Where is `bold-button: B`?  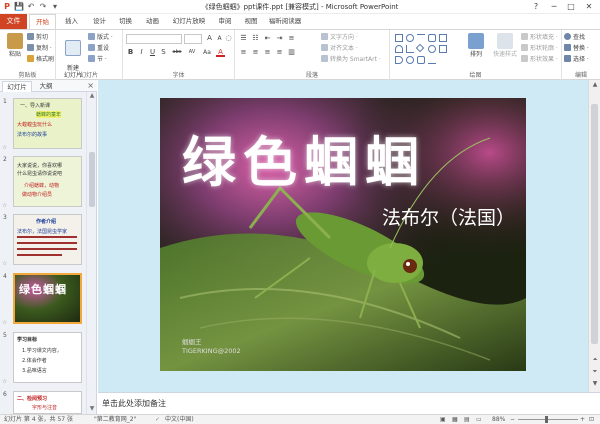
bold-button: B is located at coordinates (130, 52).